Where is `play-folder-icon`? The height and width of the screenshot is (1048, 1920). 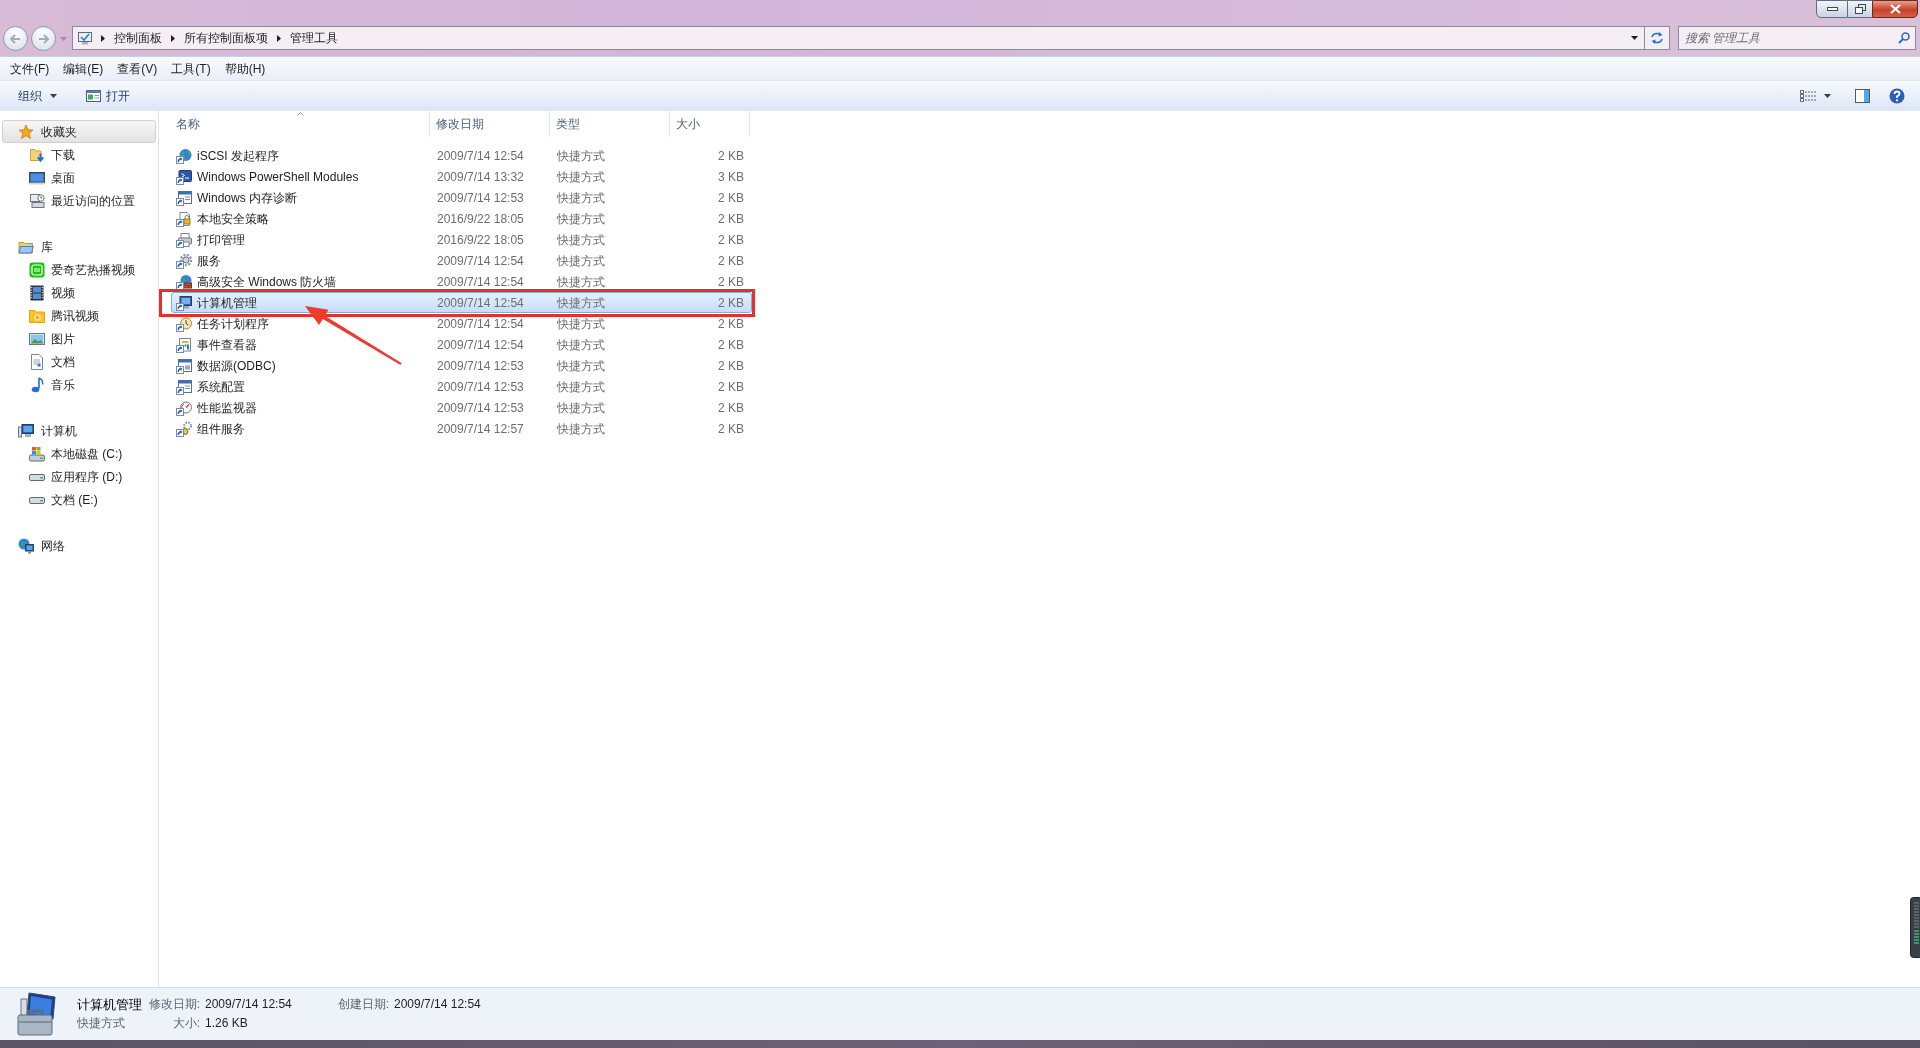 play-folder-icon is located at coordinates (37, 315).